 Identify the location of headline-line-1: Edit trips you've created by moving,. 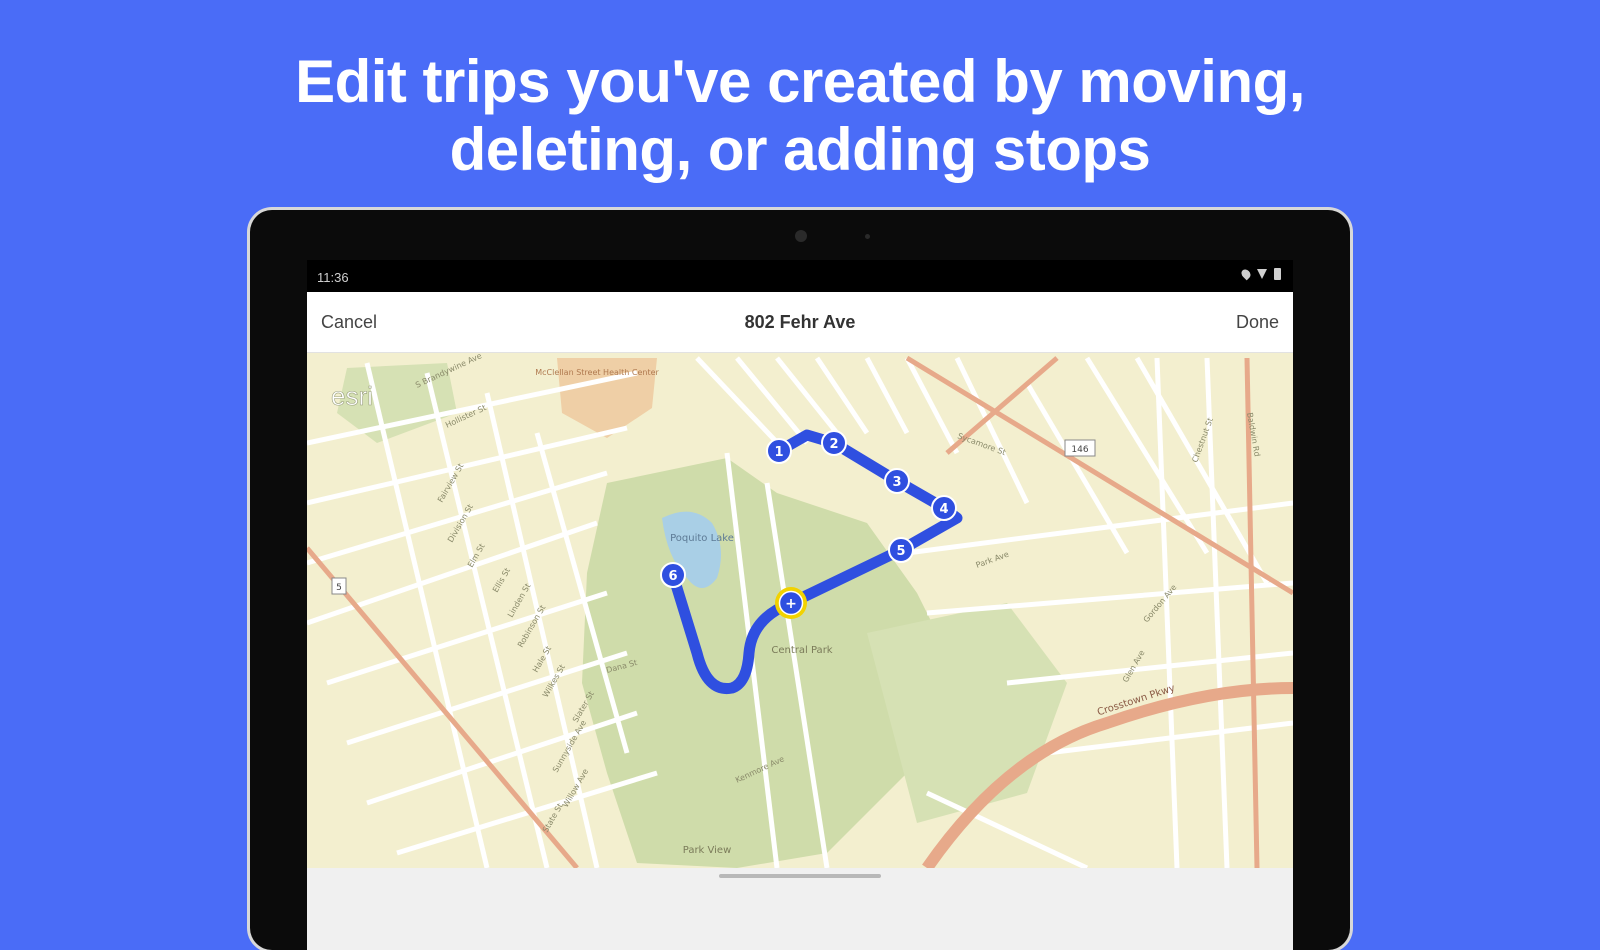
(800, 81).